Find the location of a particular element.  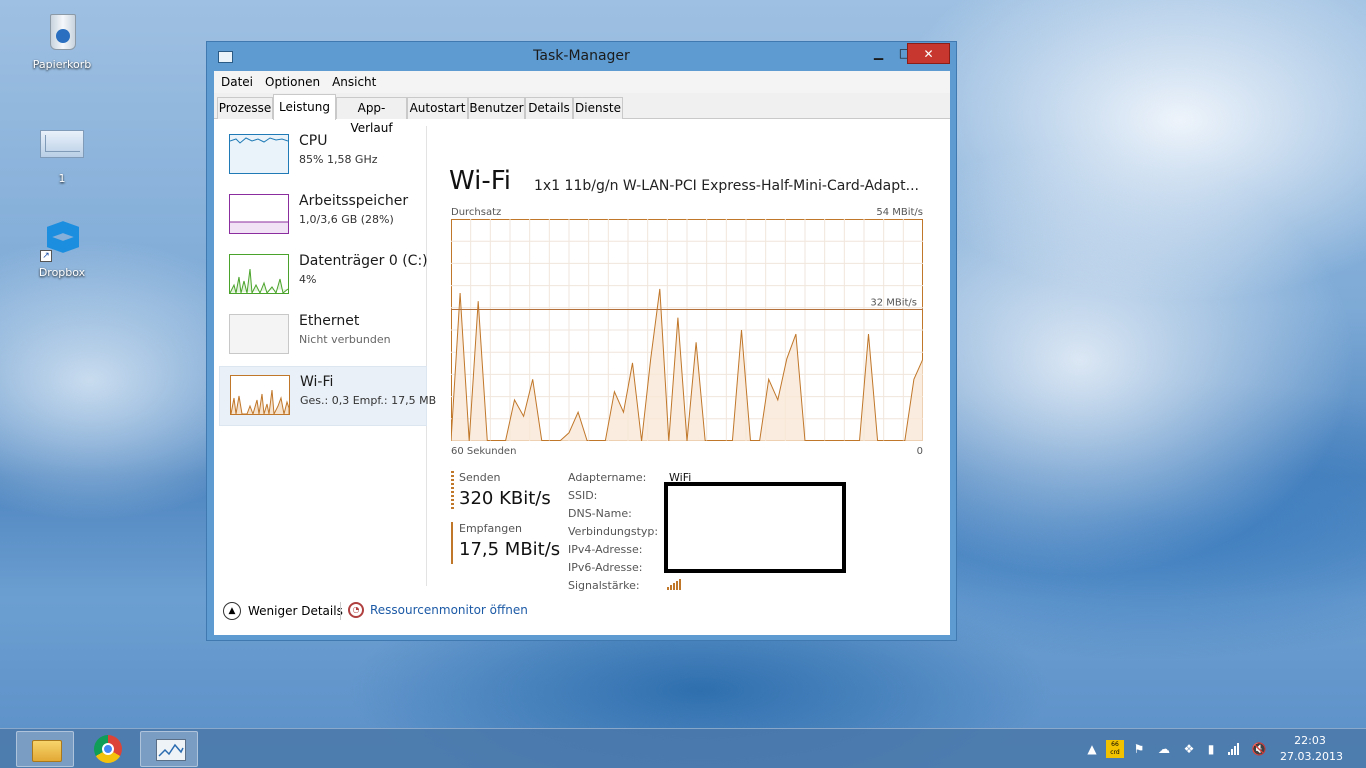

sidebar-item-title: CPU is located at coordinates (313, 141).